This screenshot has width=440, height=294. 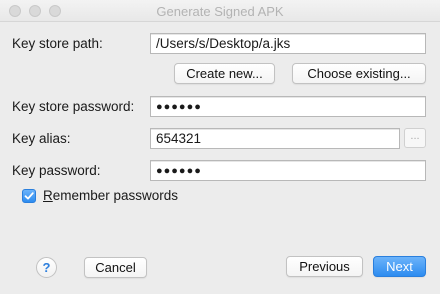 I want to click on remember-passwords-checkbox, so click(x=29, y=196).